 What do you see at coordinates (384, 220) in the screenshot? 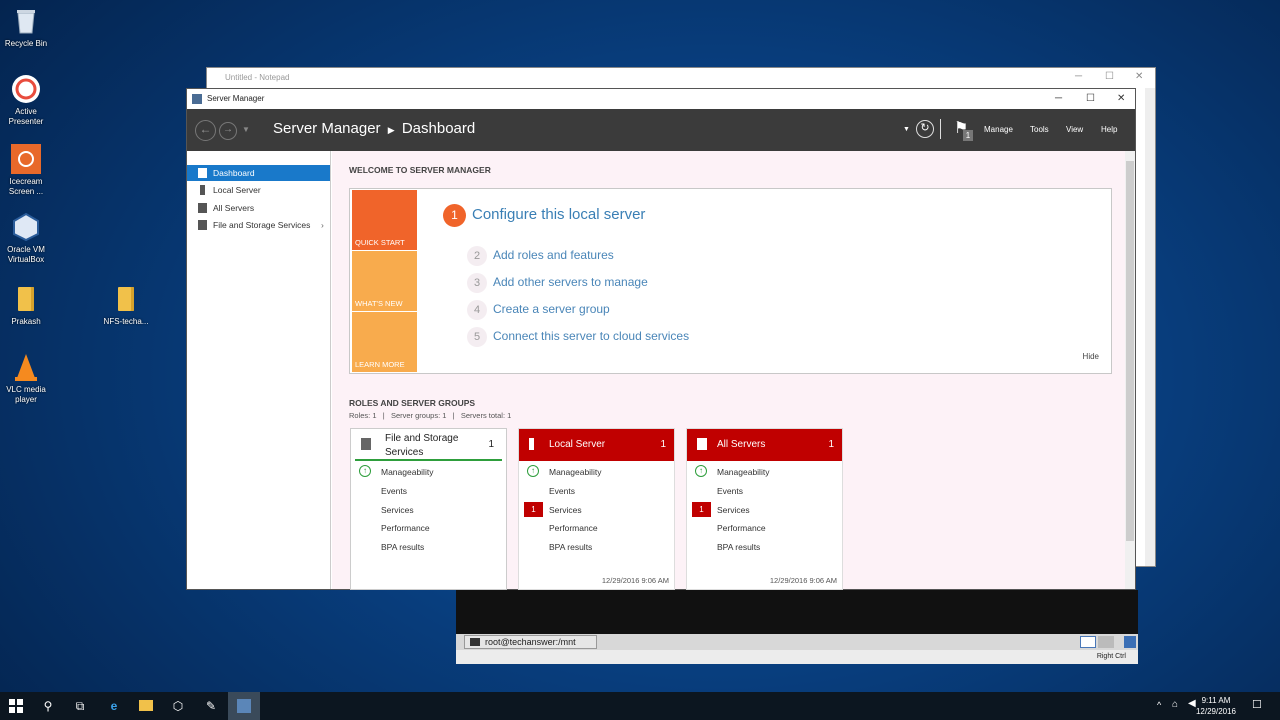
I see `tile-quick-start: QUICK START` at bounding box center [384, 220].